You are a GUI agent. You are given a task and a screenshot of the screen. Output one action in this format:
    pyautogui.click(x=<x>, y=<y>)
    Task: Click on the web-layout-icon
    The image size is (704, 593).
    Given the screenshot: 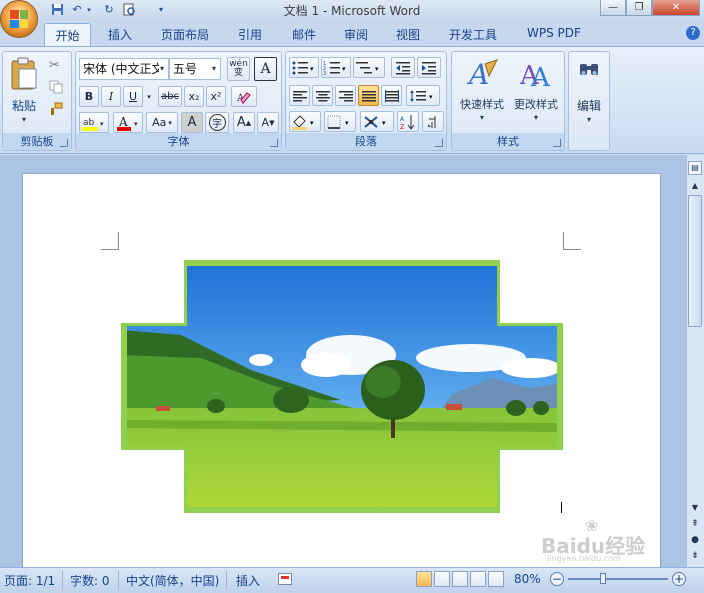 What is the action you would take?
    pyautogui.click(x=460, y=579)
    